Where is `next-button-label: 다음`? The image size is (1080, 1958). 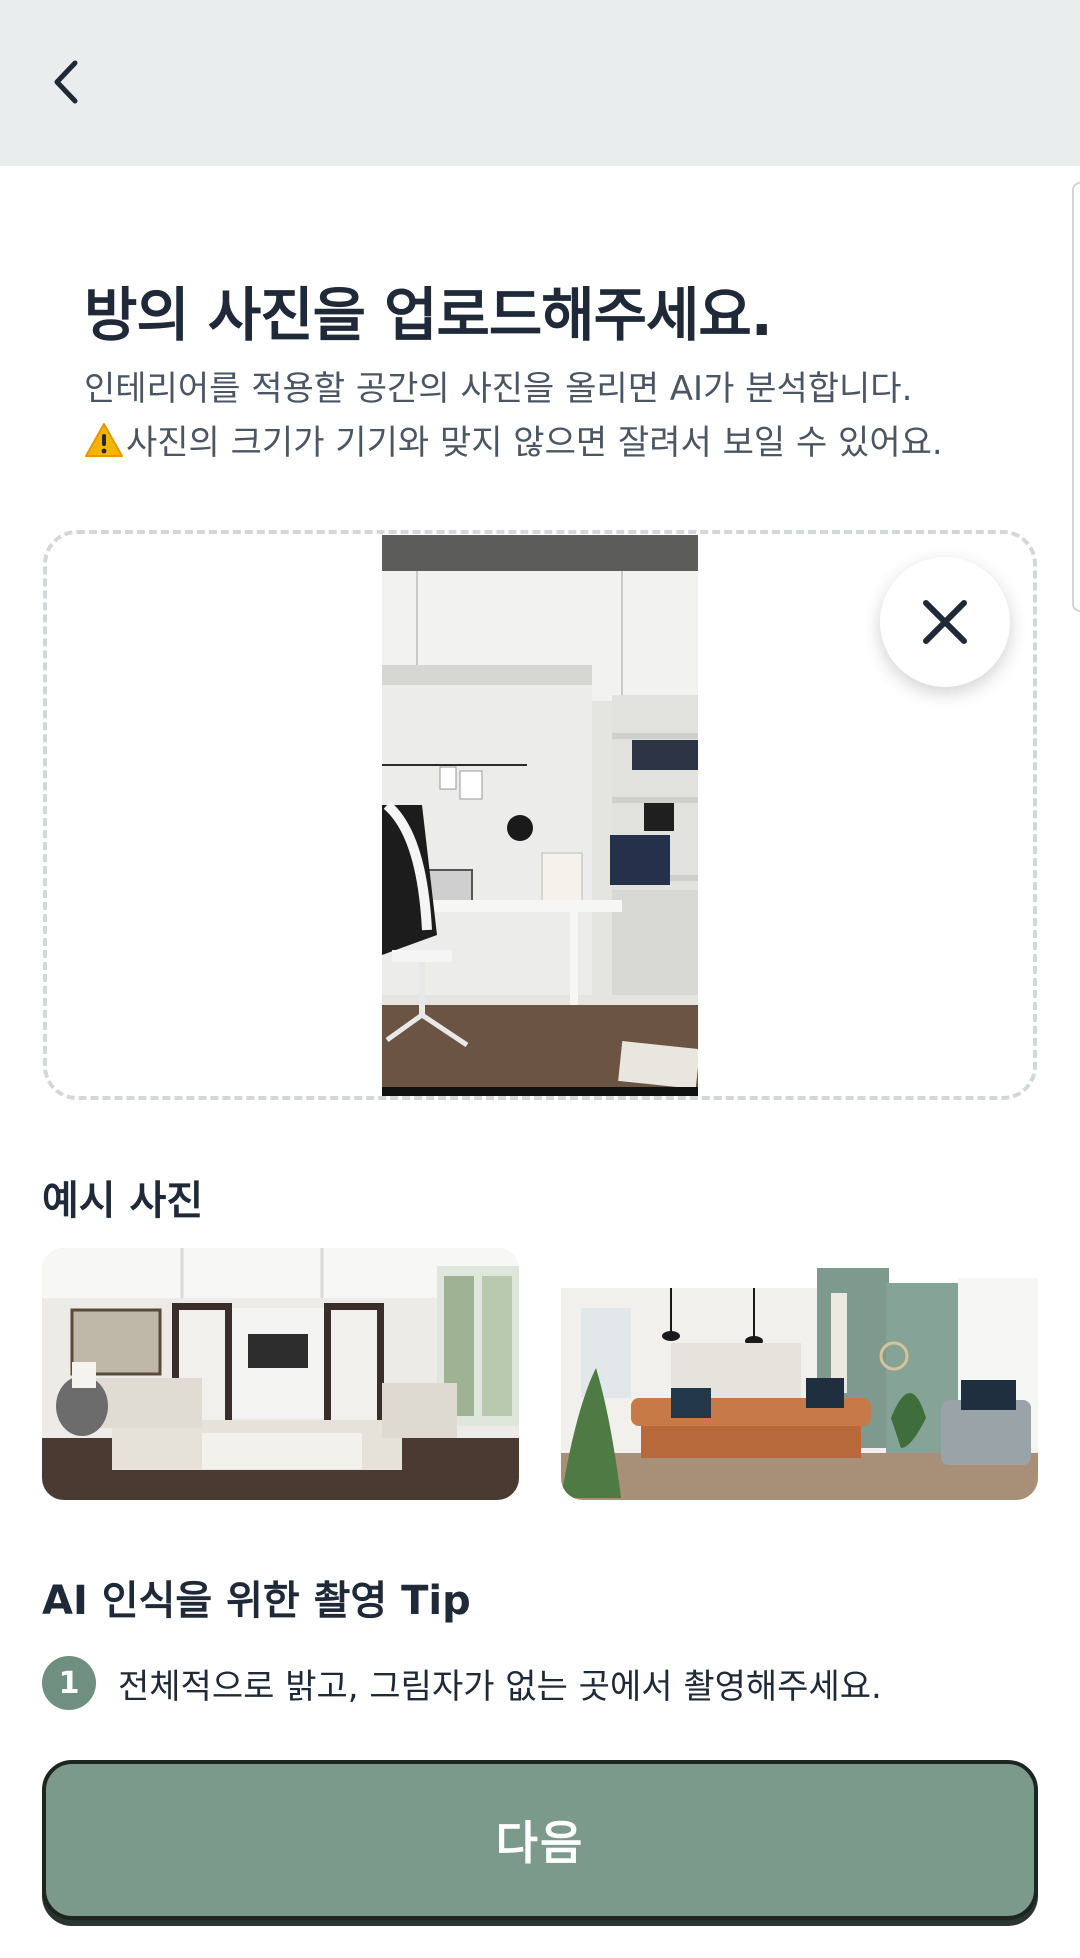 next-button-label: 다음 is located at coordinates (540, 1843).